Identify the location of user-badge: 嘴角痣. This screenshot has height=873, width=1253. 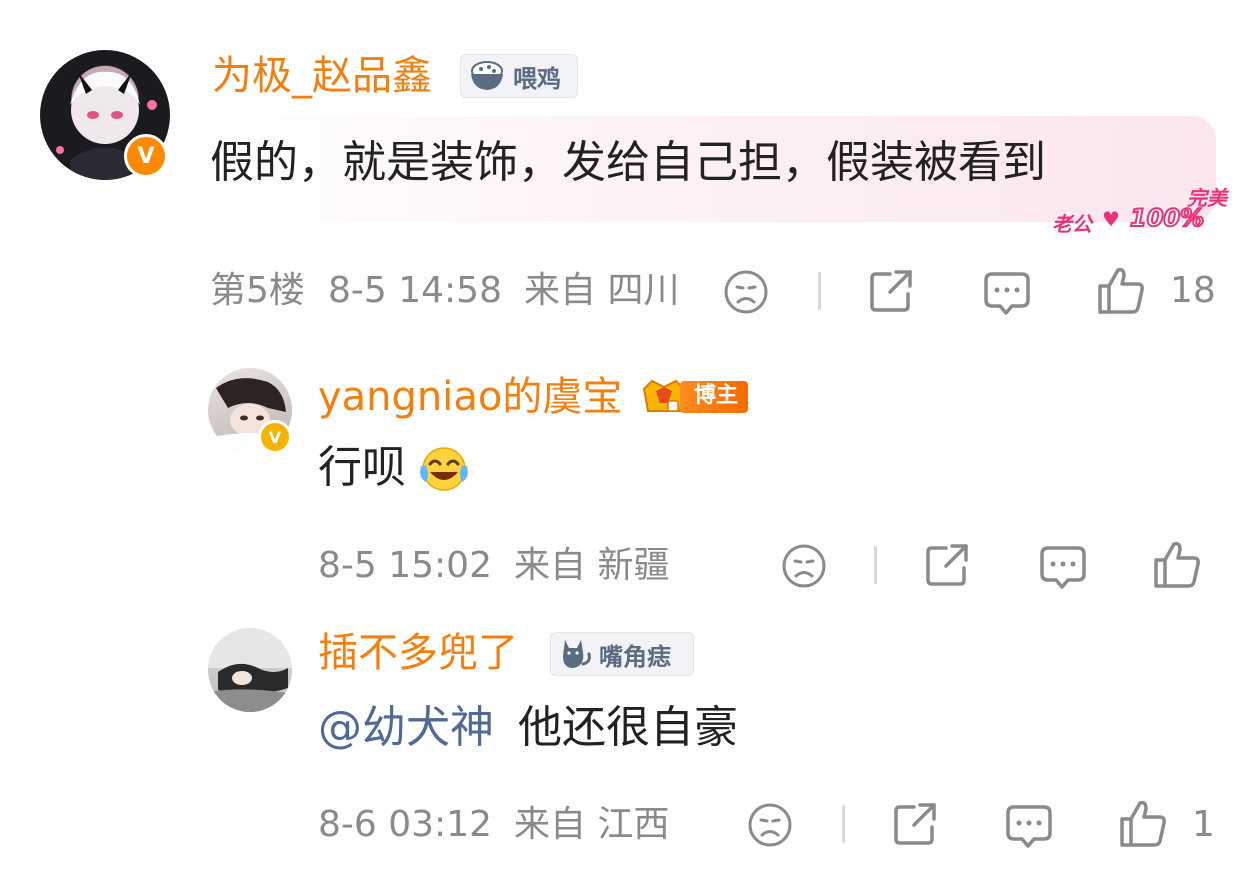
(622, 654).